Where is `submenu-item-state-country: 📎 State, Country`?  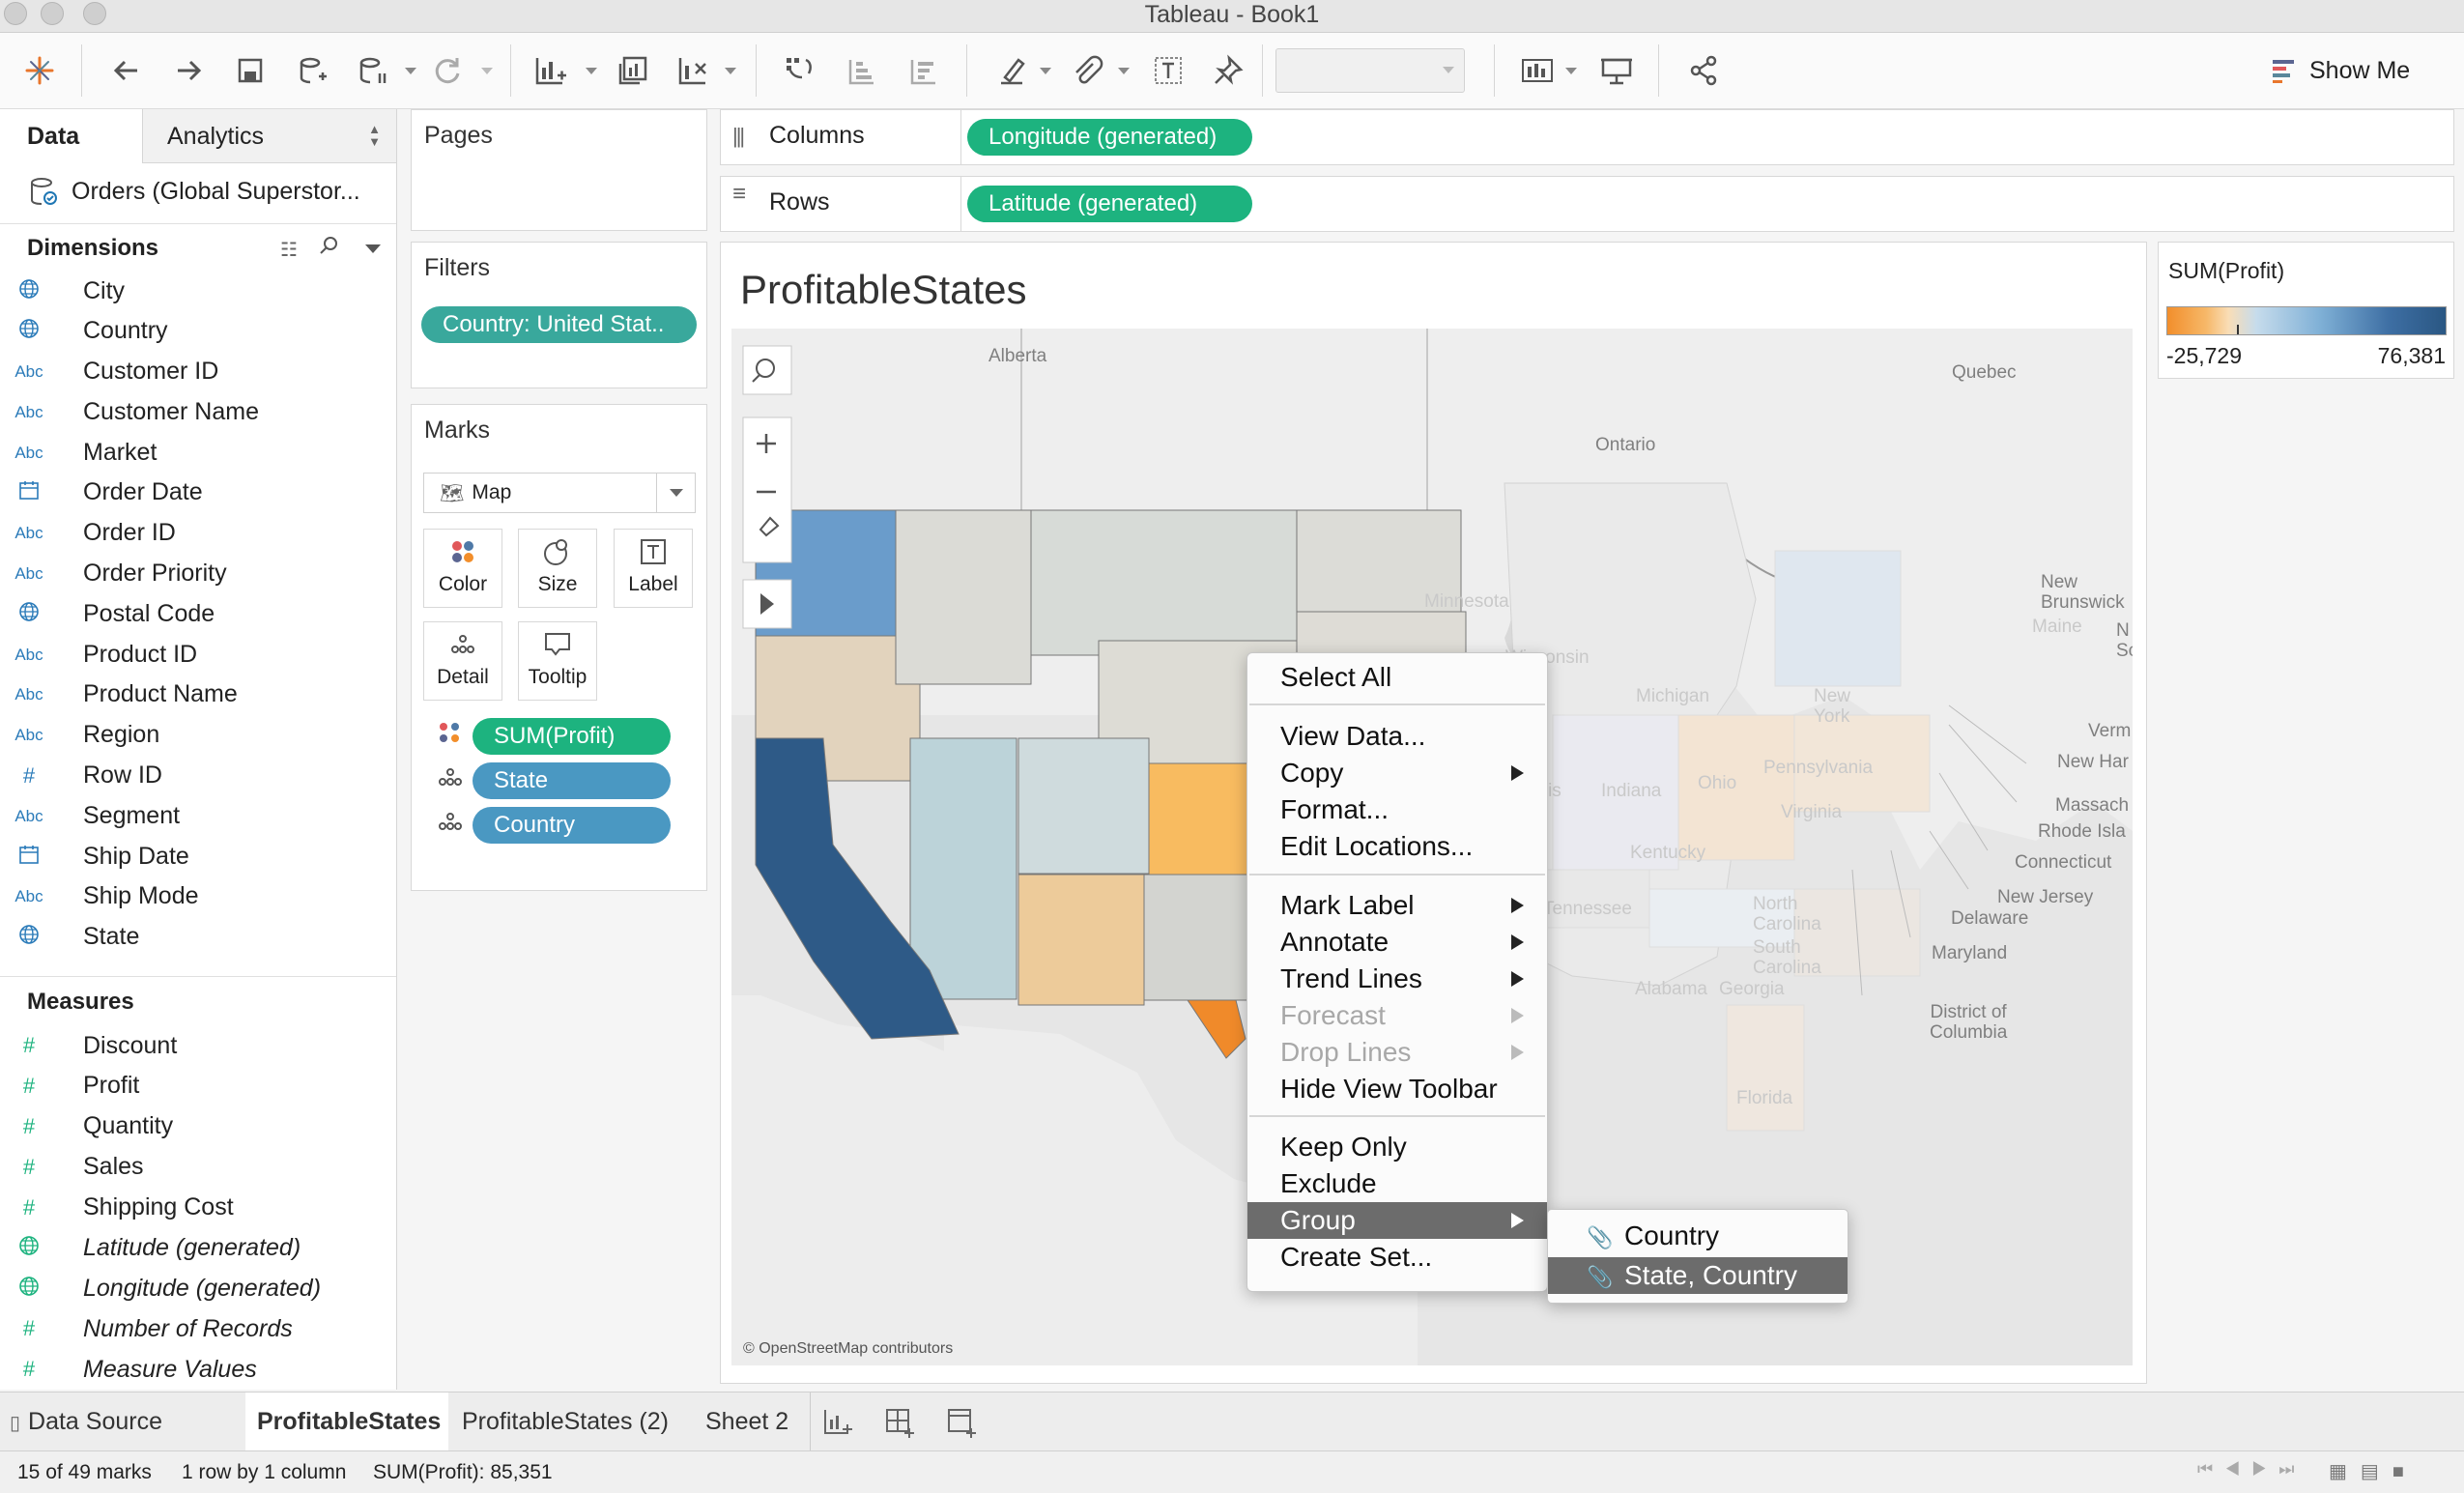 submenu-item-state-country: 📎 State, Country is located at coordinates (1698, 1275).